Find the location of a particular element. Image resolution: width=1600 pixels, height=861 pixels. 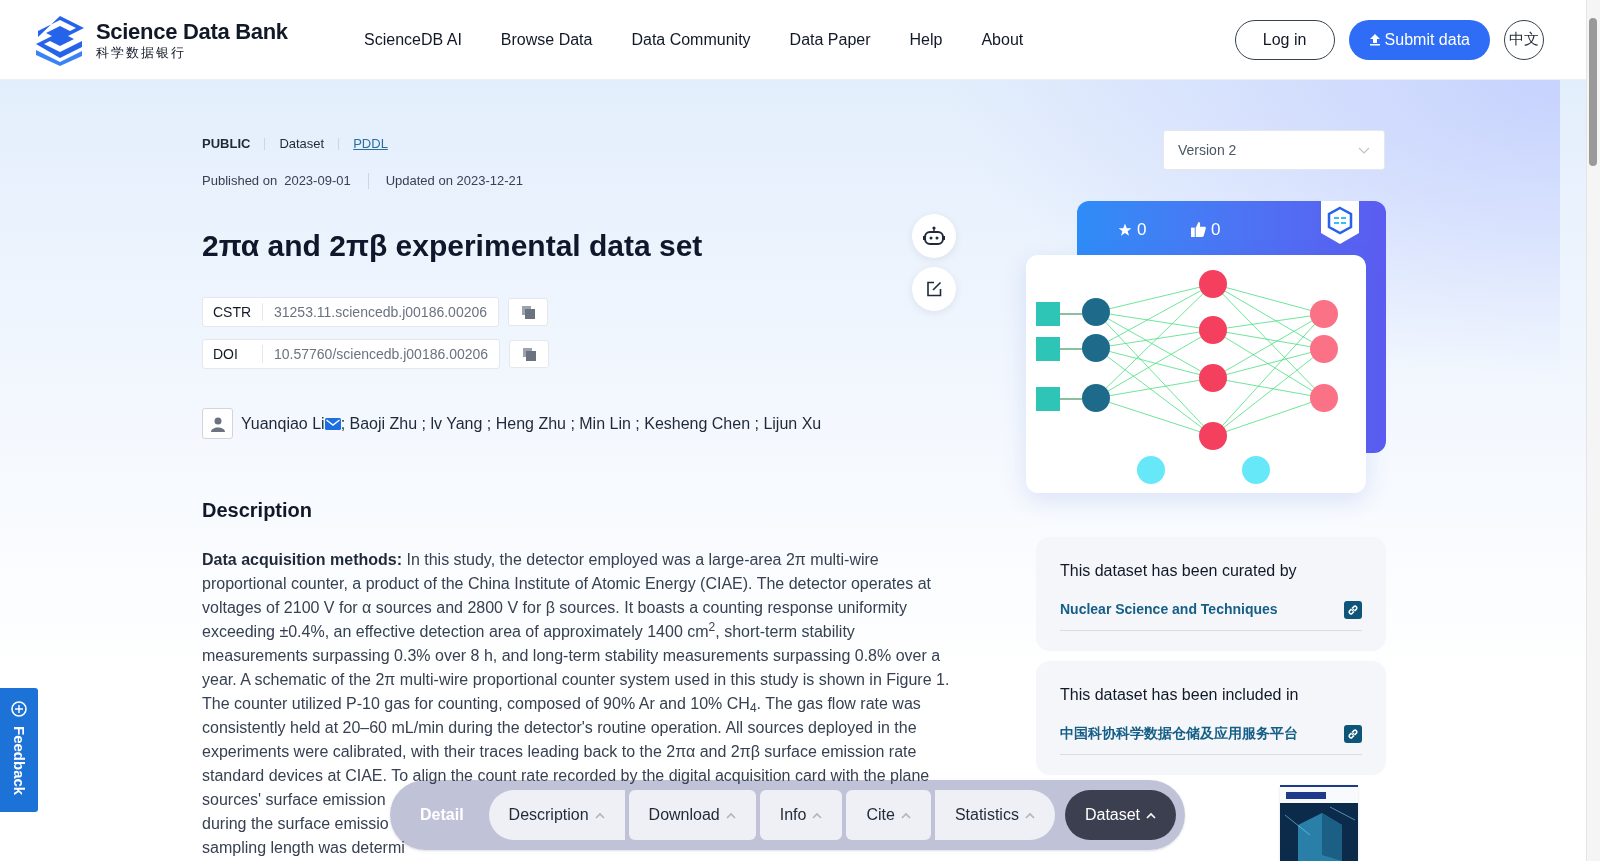

avatar-icon is located at coordinates (217, 423).